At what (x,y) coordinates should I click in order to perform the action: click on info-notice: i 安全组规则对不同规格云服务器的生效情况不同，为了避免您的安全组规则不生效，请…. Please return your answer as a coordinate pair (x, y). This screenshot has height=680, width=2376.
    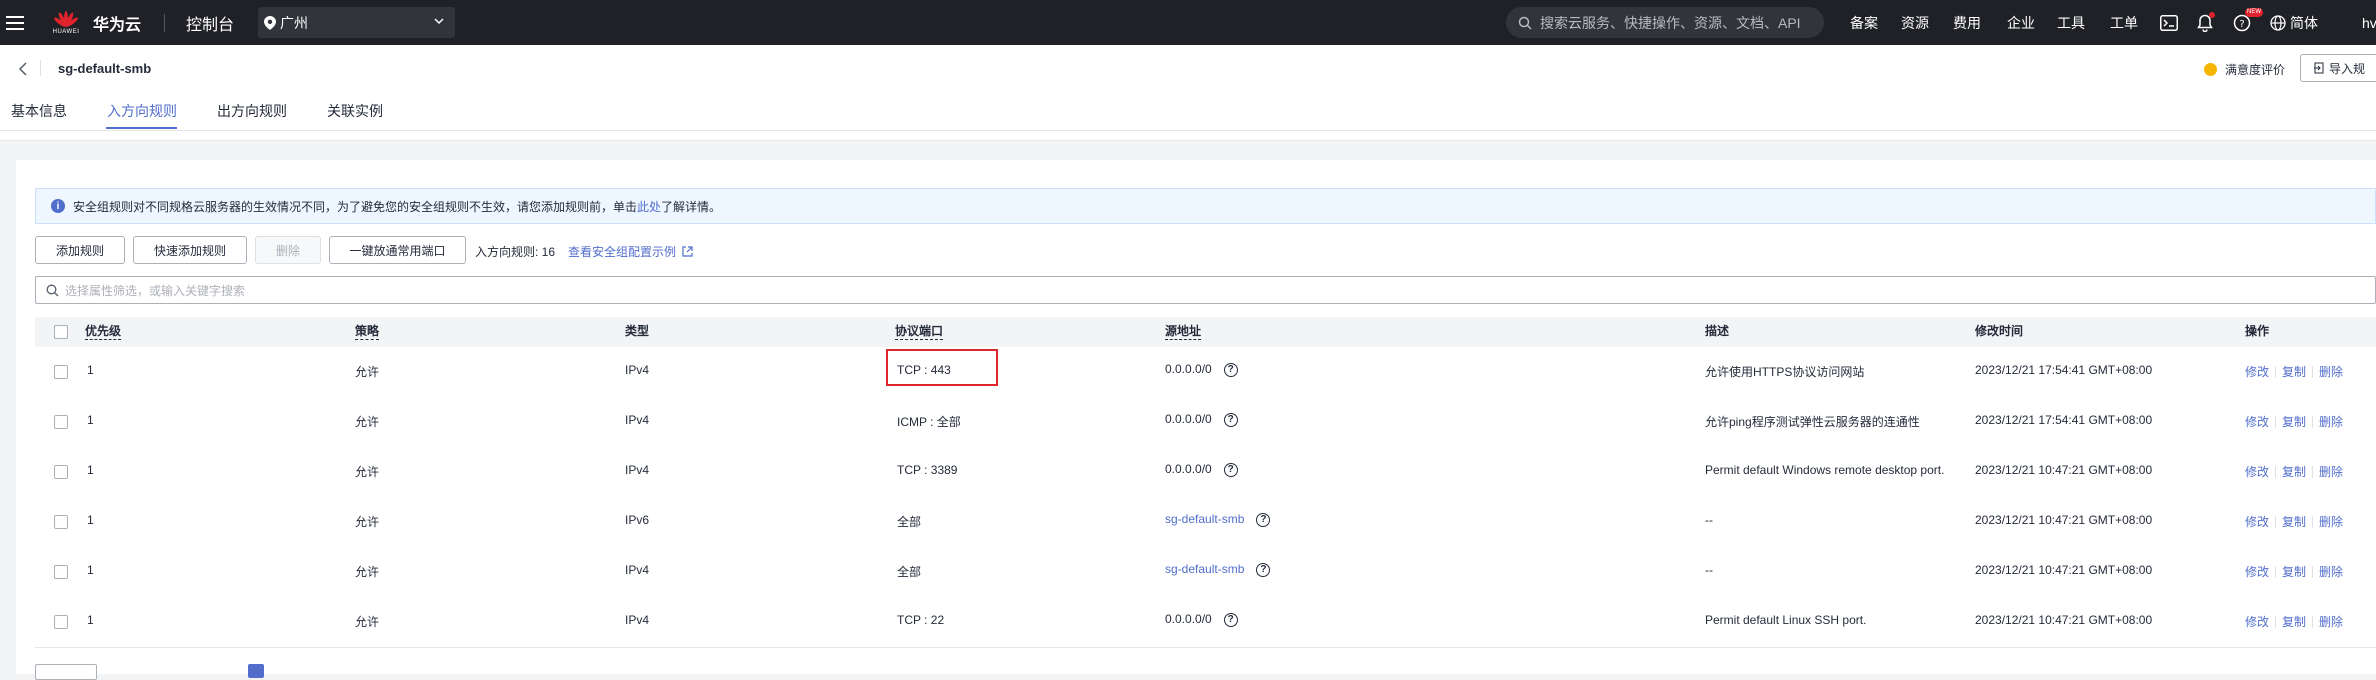
    Looking at the image, I should click on (1205, 206).